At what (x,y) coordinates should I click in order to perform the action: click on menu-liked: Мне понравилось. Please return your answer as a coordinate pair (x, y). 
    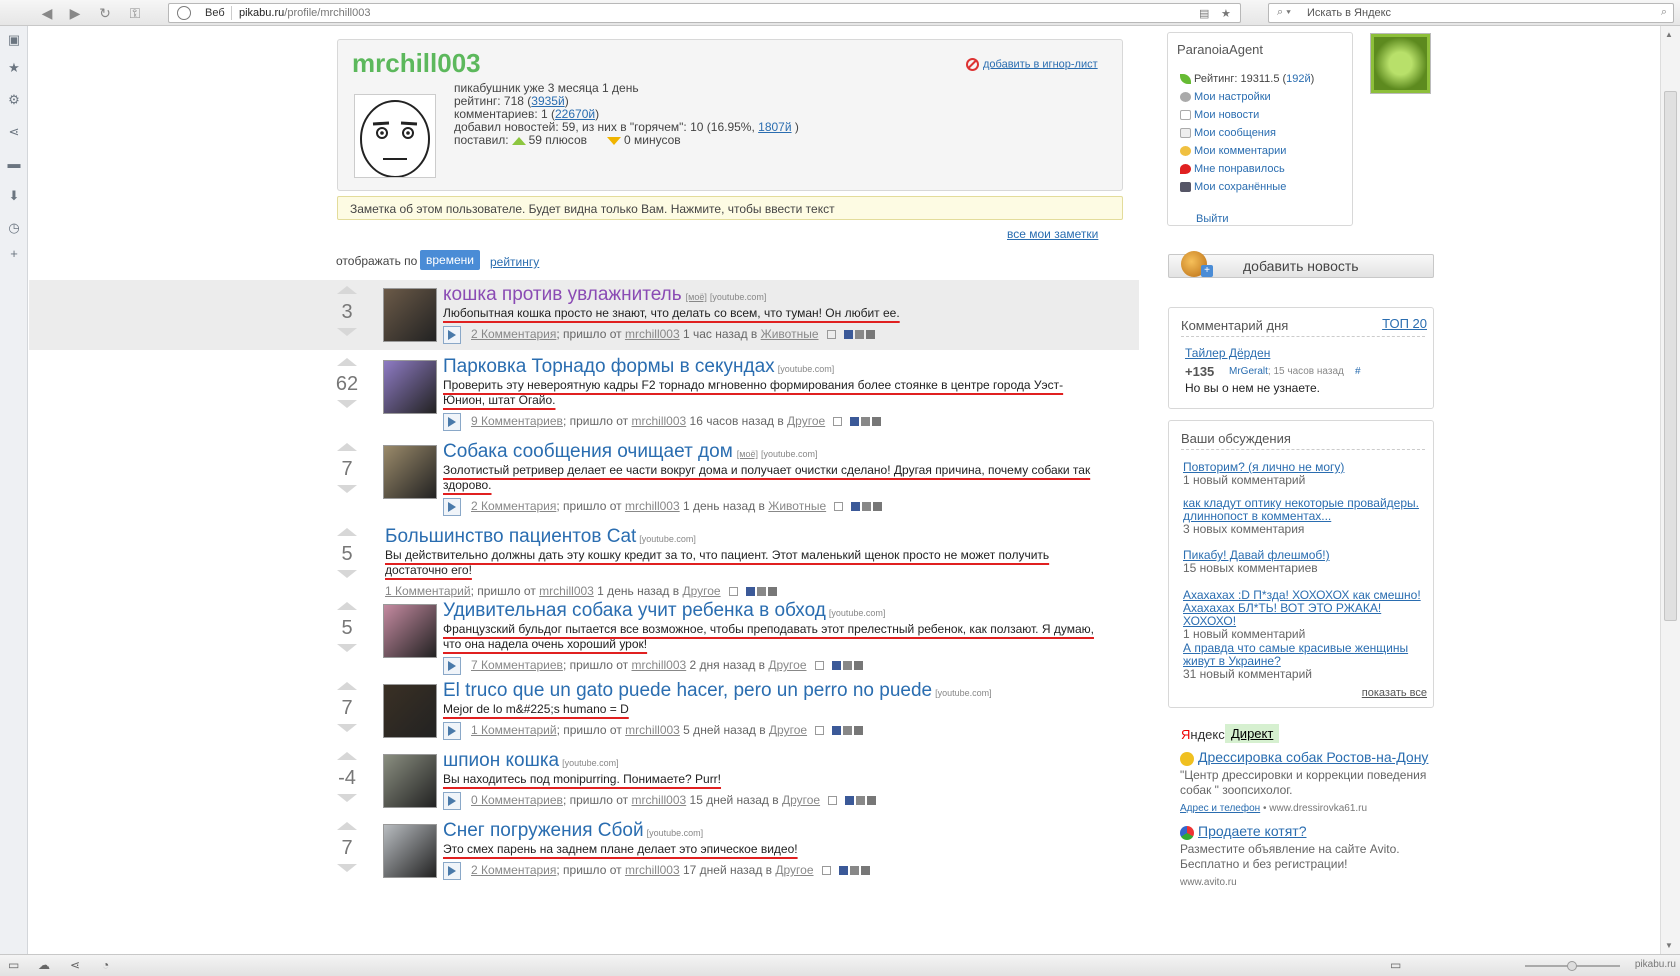
    Looking at the image, I should click on (1247, 172).